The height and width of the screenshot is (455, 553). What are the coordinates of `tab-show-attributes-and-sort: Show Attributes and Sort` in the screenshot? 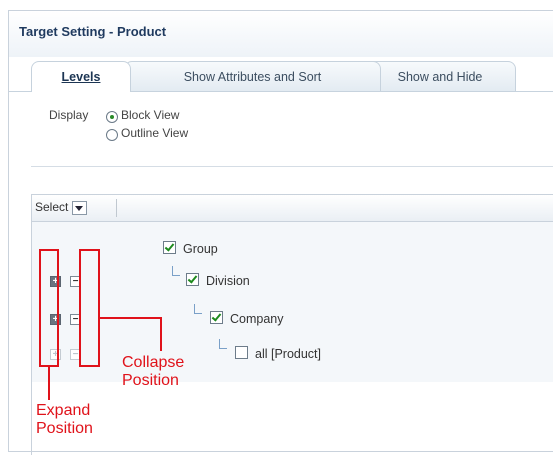 It's located at (252, 76).